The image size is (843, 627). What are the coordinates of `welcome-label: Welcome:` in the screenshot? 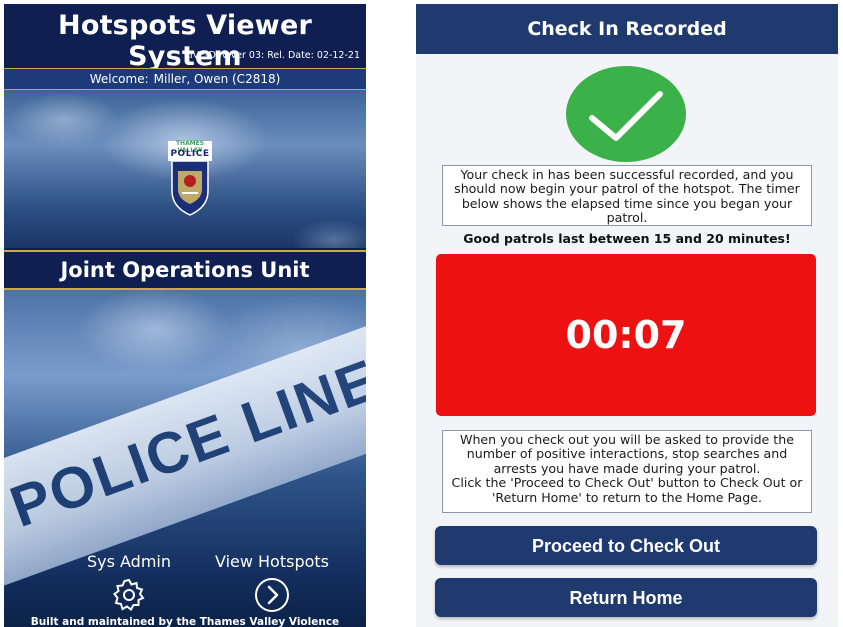 It's located at (119, 79).